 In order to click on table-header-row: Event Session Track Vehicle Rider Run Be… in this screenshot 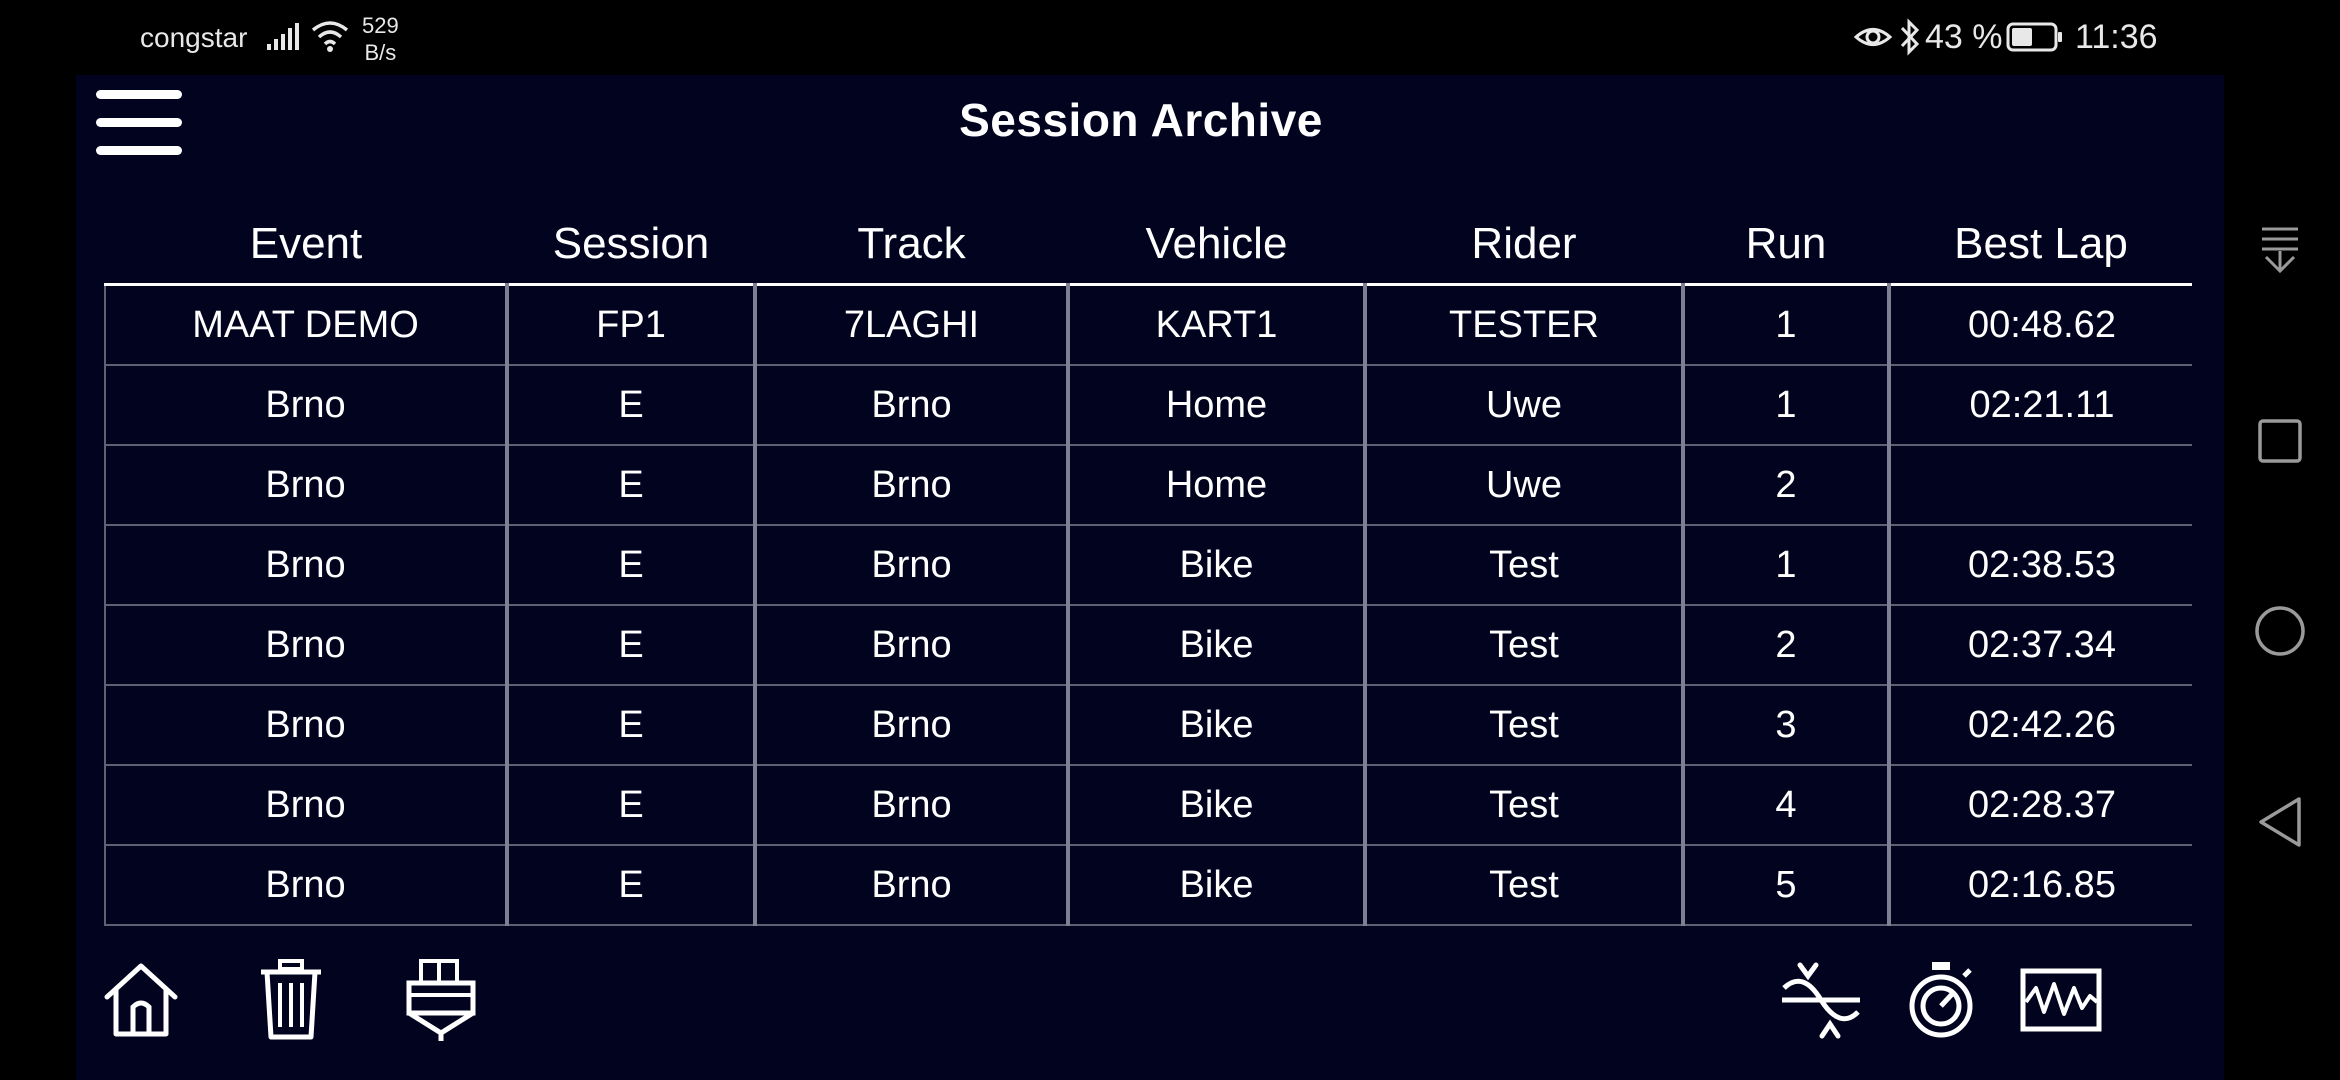, I will do `click(1148, 245)`.